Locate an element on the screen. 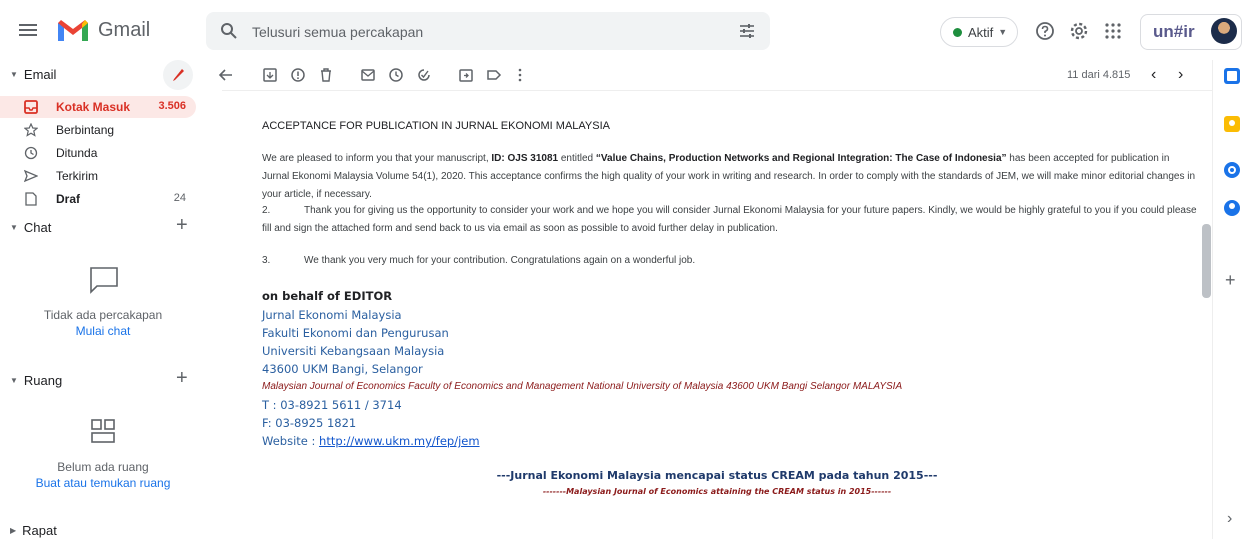 The height and width of the screenshot is (539, 1250). signature-line: Fakulti Ekonomi dan Pengurusan is located at coordinates (355, 333).